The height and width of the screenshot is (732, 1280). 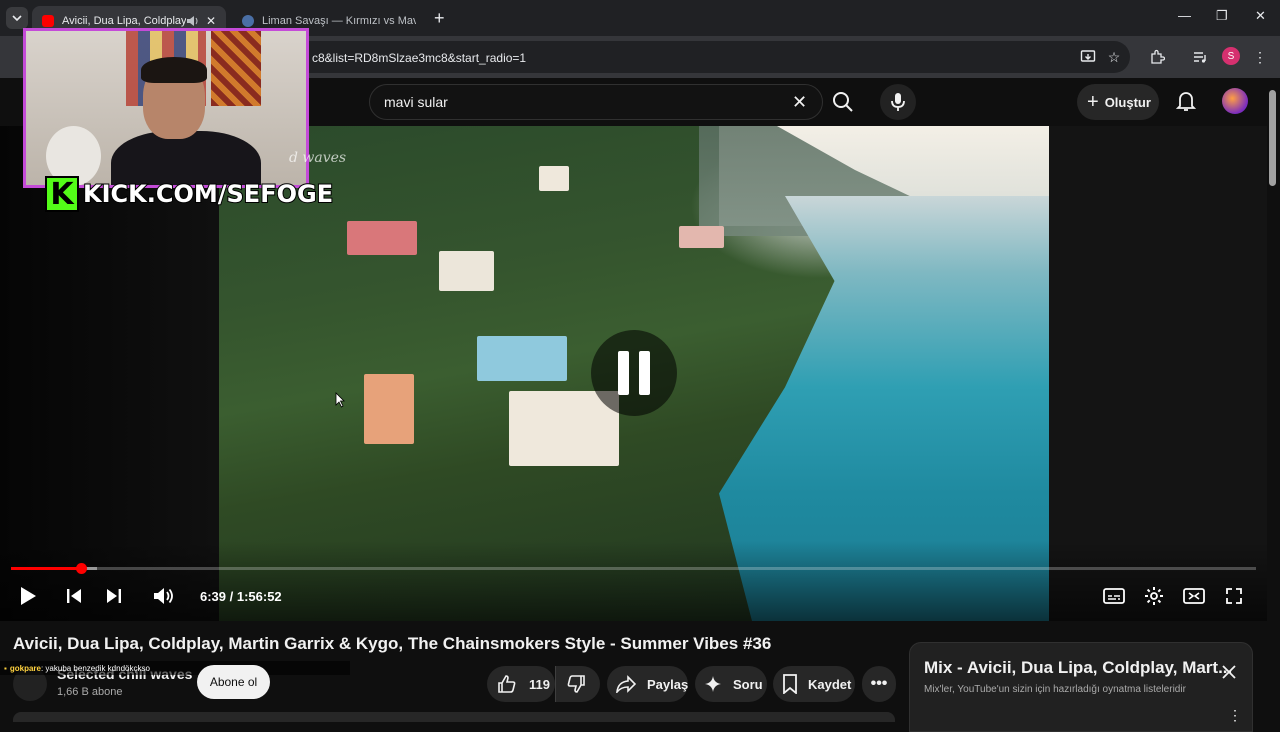 I want to click on chat-message: ▪ gokpare : yakuba benzedik kdndökçkso, so click(x=175, y=668).